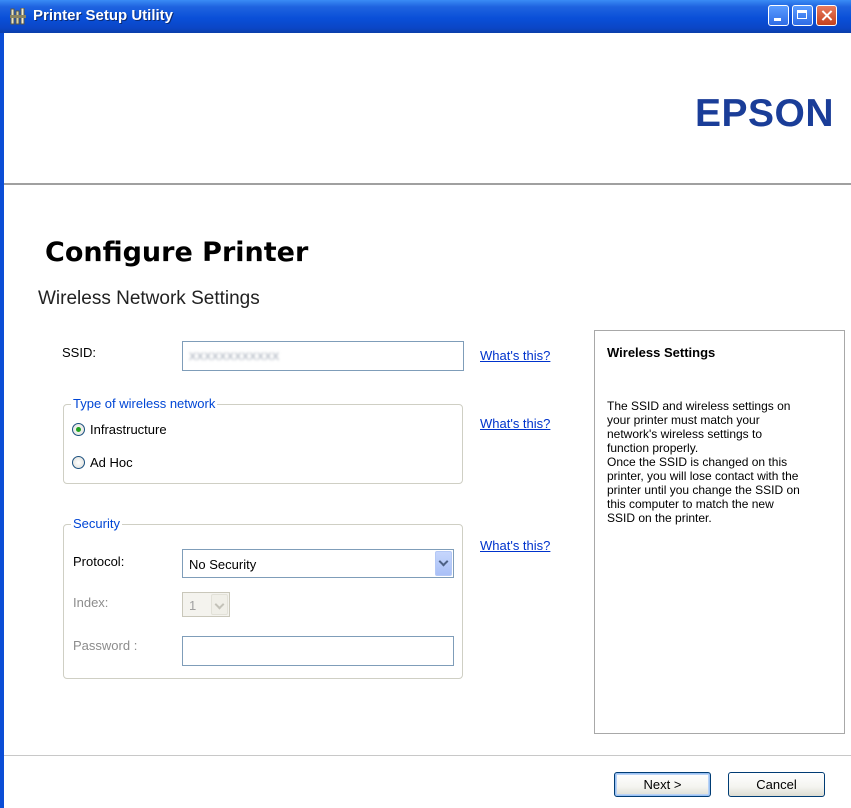  I want to click on next-button: Next >, so click(662, 784).